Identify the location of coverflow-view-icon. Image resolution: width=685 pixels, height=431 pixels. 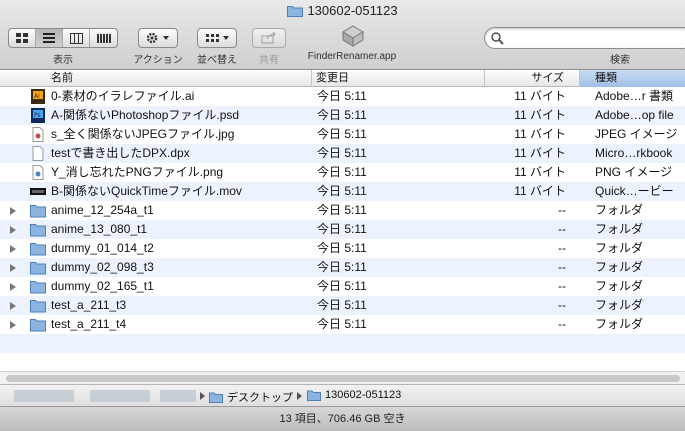
(103, 38).